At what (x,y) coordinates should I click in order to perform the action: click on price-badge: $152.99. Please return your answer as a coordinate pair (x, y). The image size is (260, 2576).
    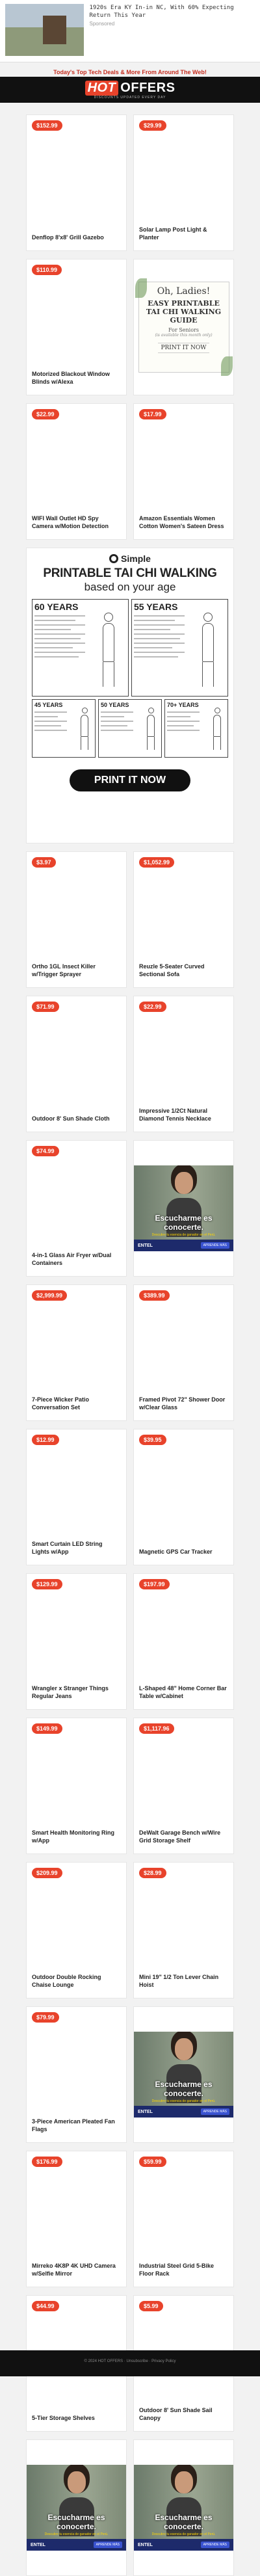
    Looking at the image, I should click on (47, 125).